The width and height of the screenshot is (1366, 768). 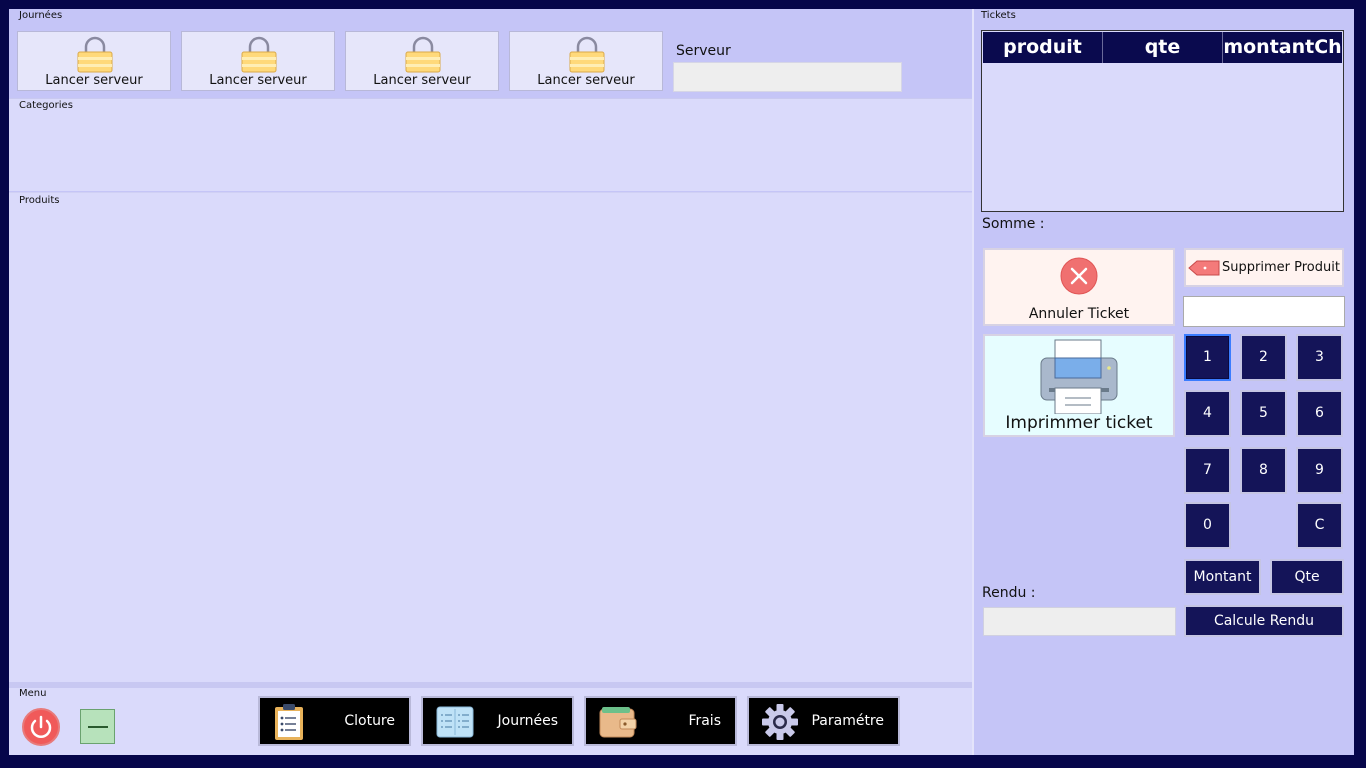 I want to click on tag-icon, so click(x=1204, y=268).